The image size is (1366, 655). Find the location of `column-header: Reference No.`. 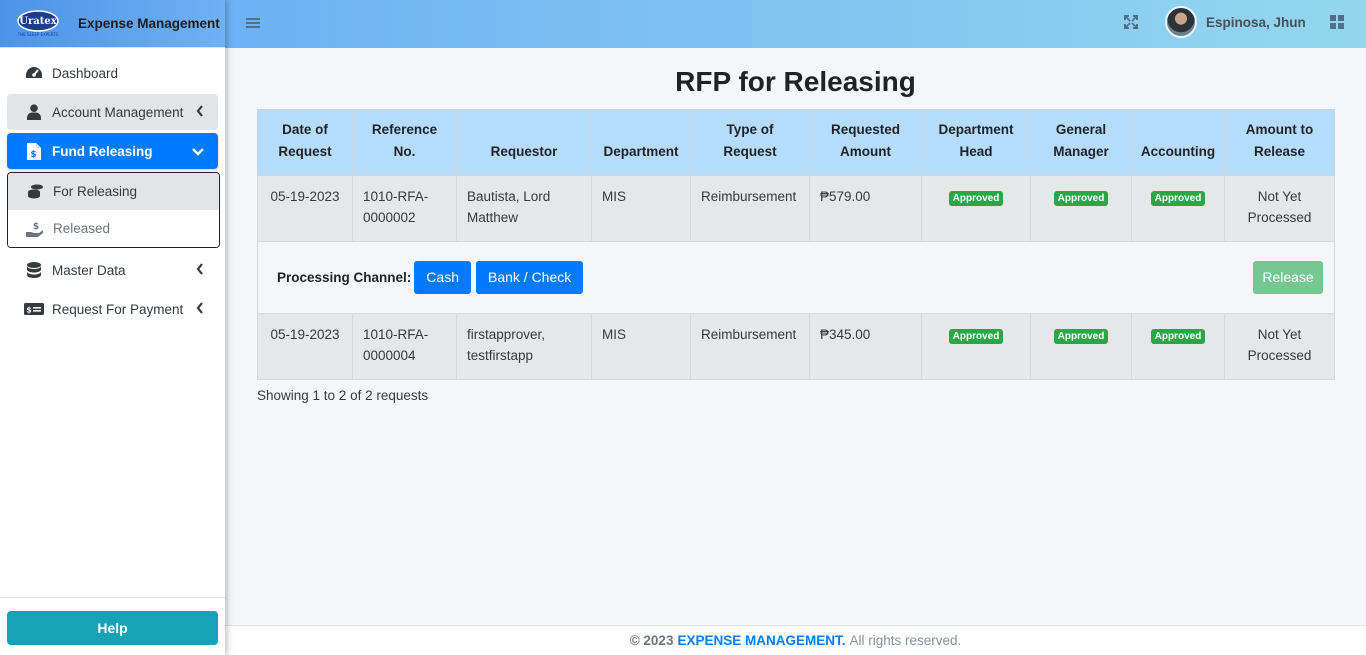

column-header: Reference No. is located at coordinates (404, 142).